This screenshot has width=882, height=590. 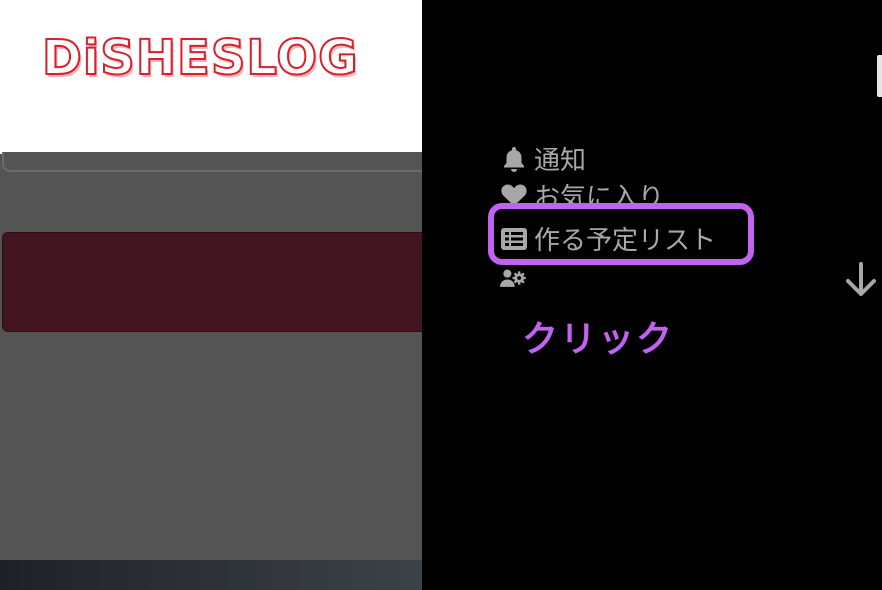 I want to click on search-input, so click(x=212, y=162).